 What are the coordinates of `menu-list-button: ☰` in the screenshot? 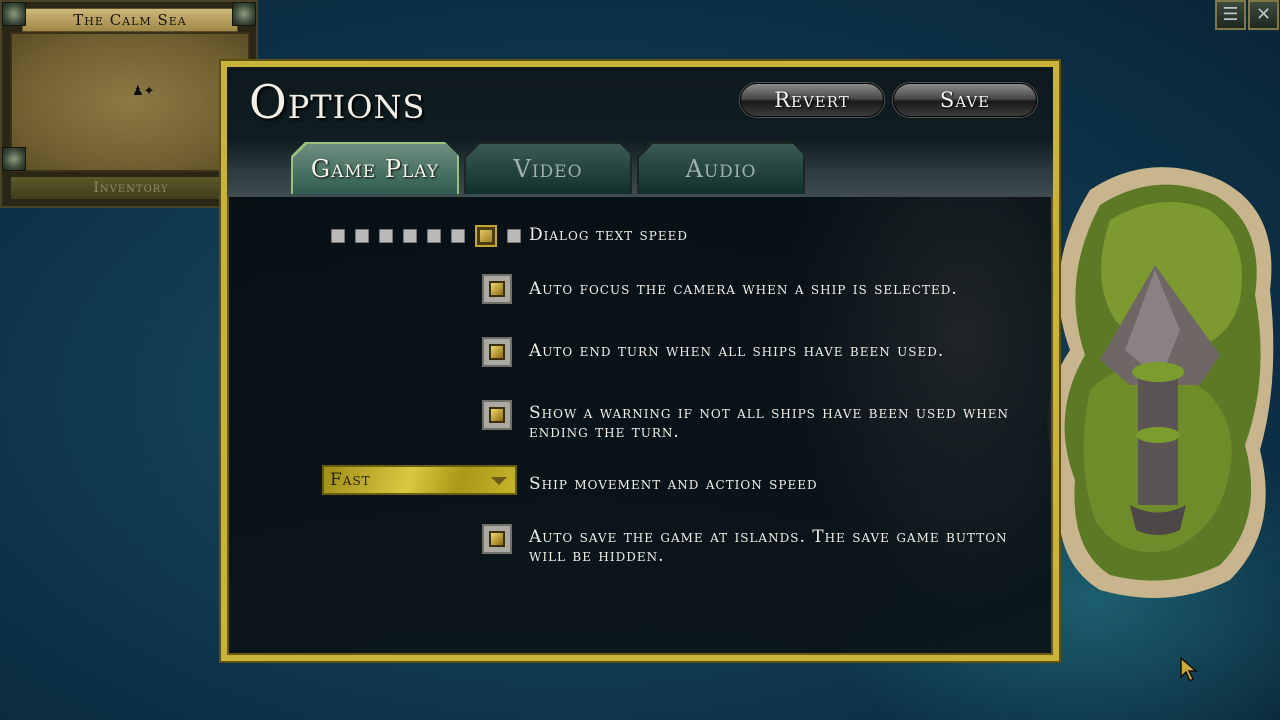 It's located at (1230, 15).